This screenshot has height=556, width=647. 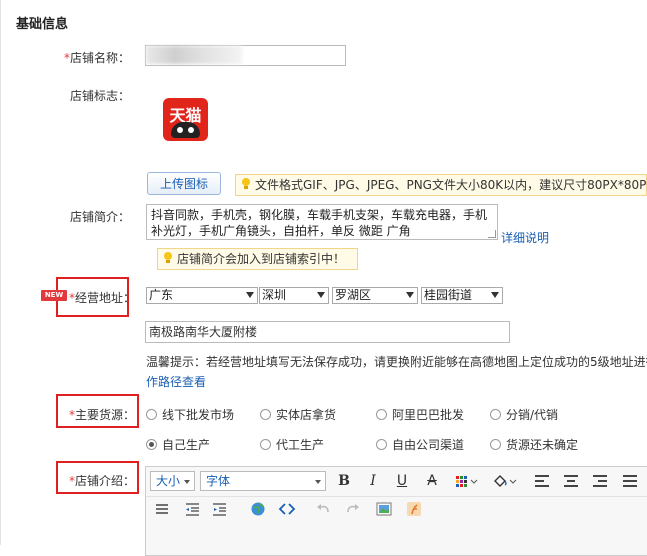 I want to click on address-detail-input: 南极路南华大厦附楼, so click(x=327, y=332).